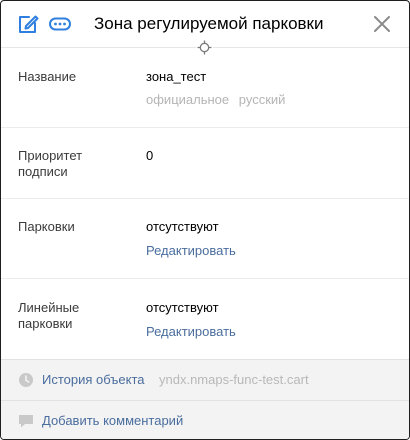 The width and height of the screenshot is (410, 440). Describe the element at coordinates (43, 171) in the screenshot. I see `priority-label-line2: подписи` at that location.